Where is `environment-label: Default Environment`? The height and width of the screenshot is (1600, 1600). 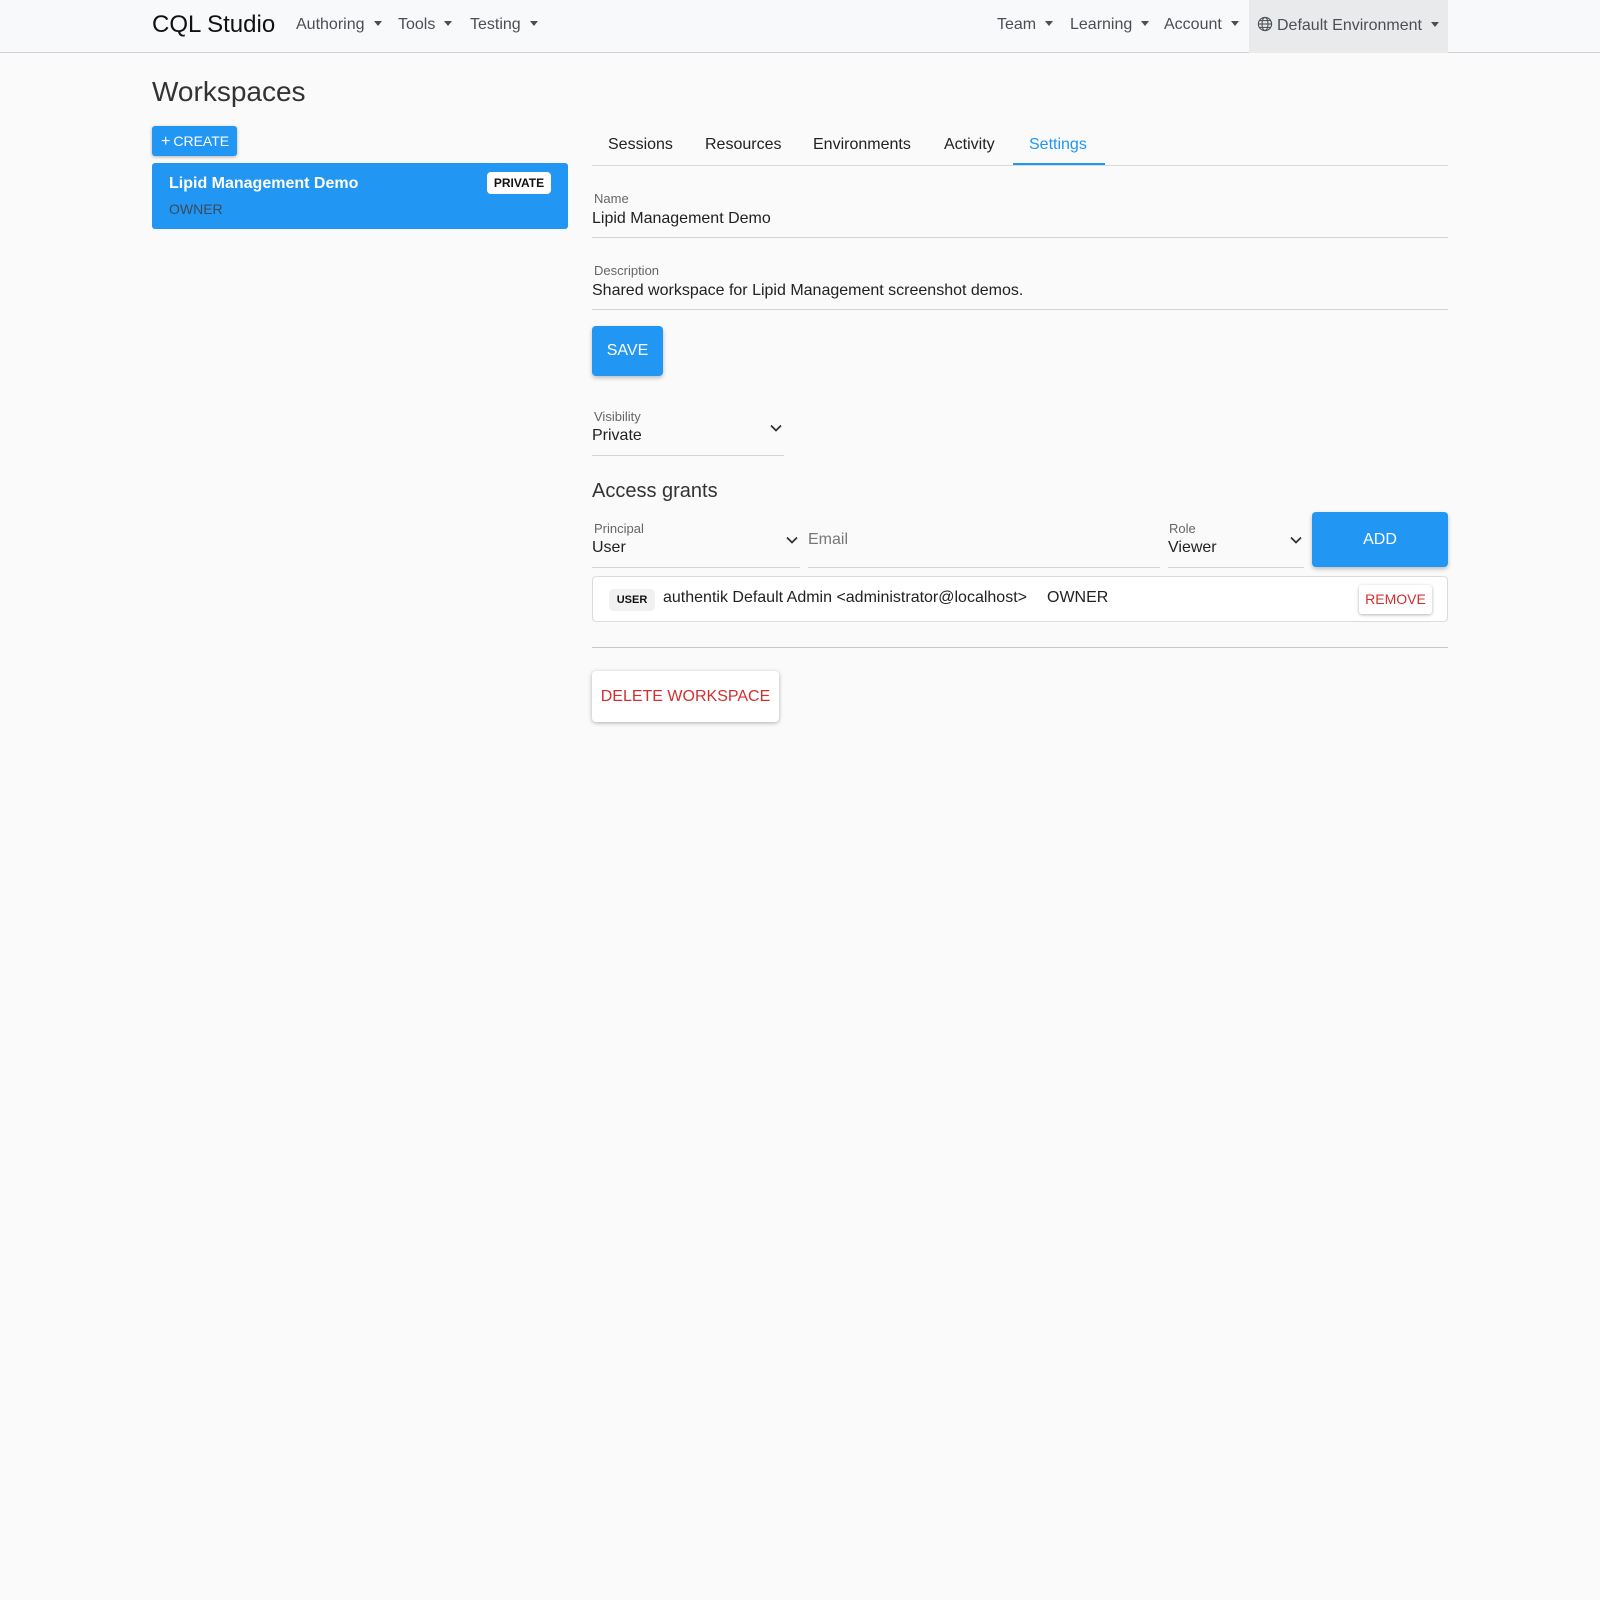
environment-label: Default Environment is located at coordinates (1349, 25).